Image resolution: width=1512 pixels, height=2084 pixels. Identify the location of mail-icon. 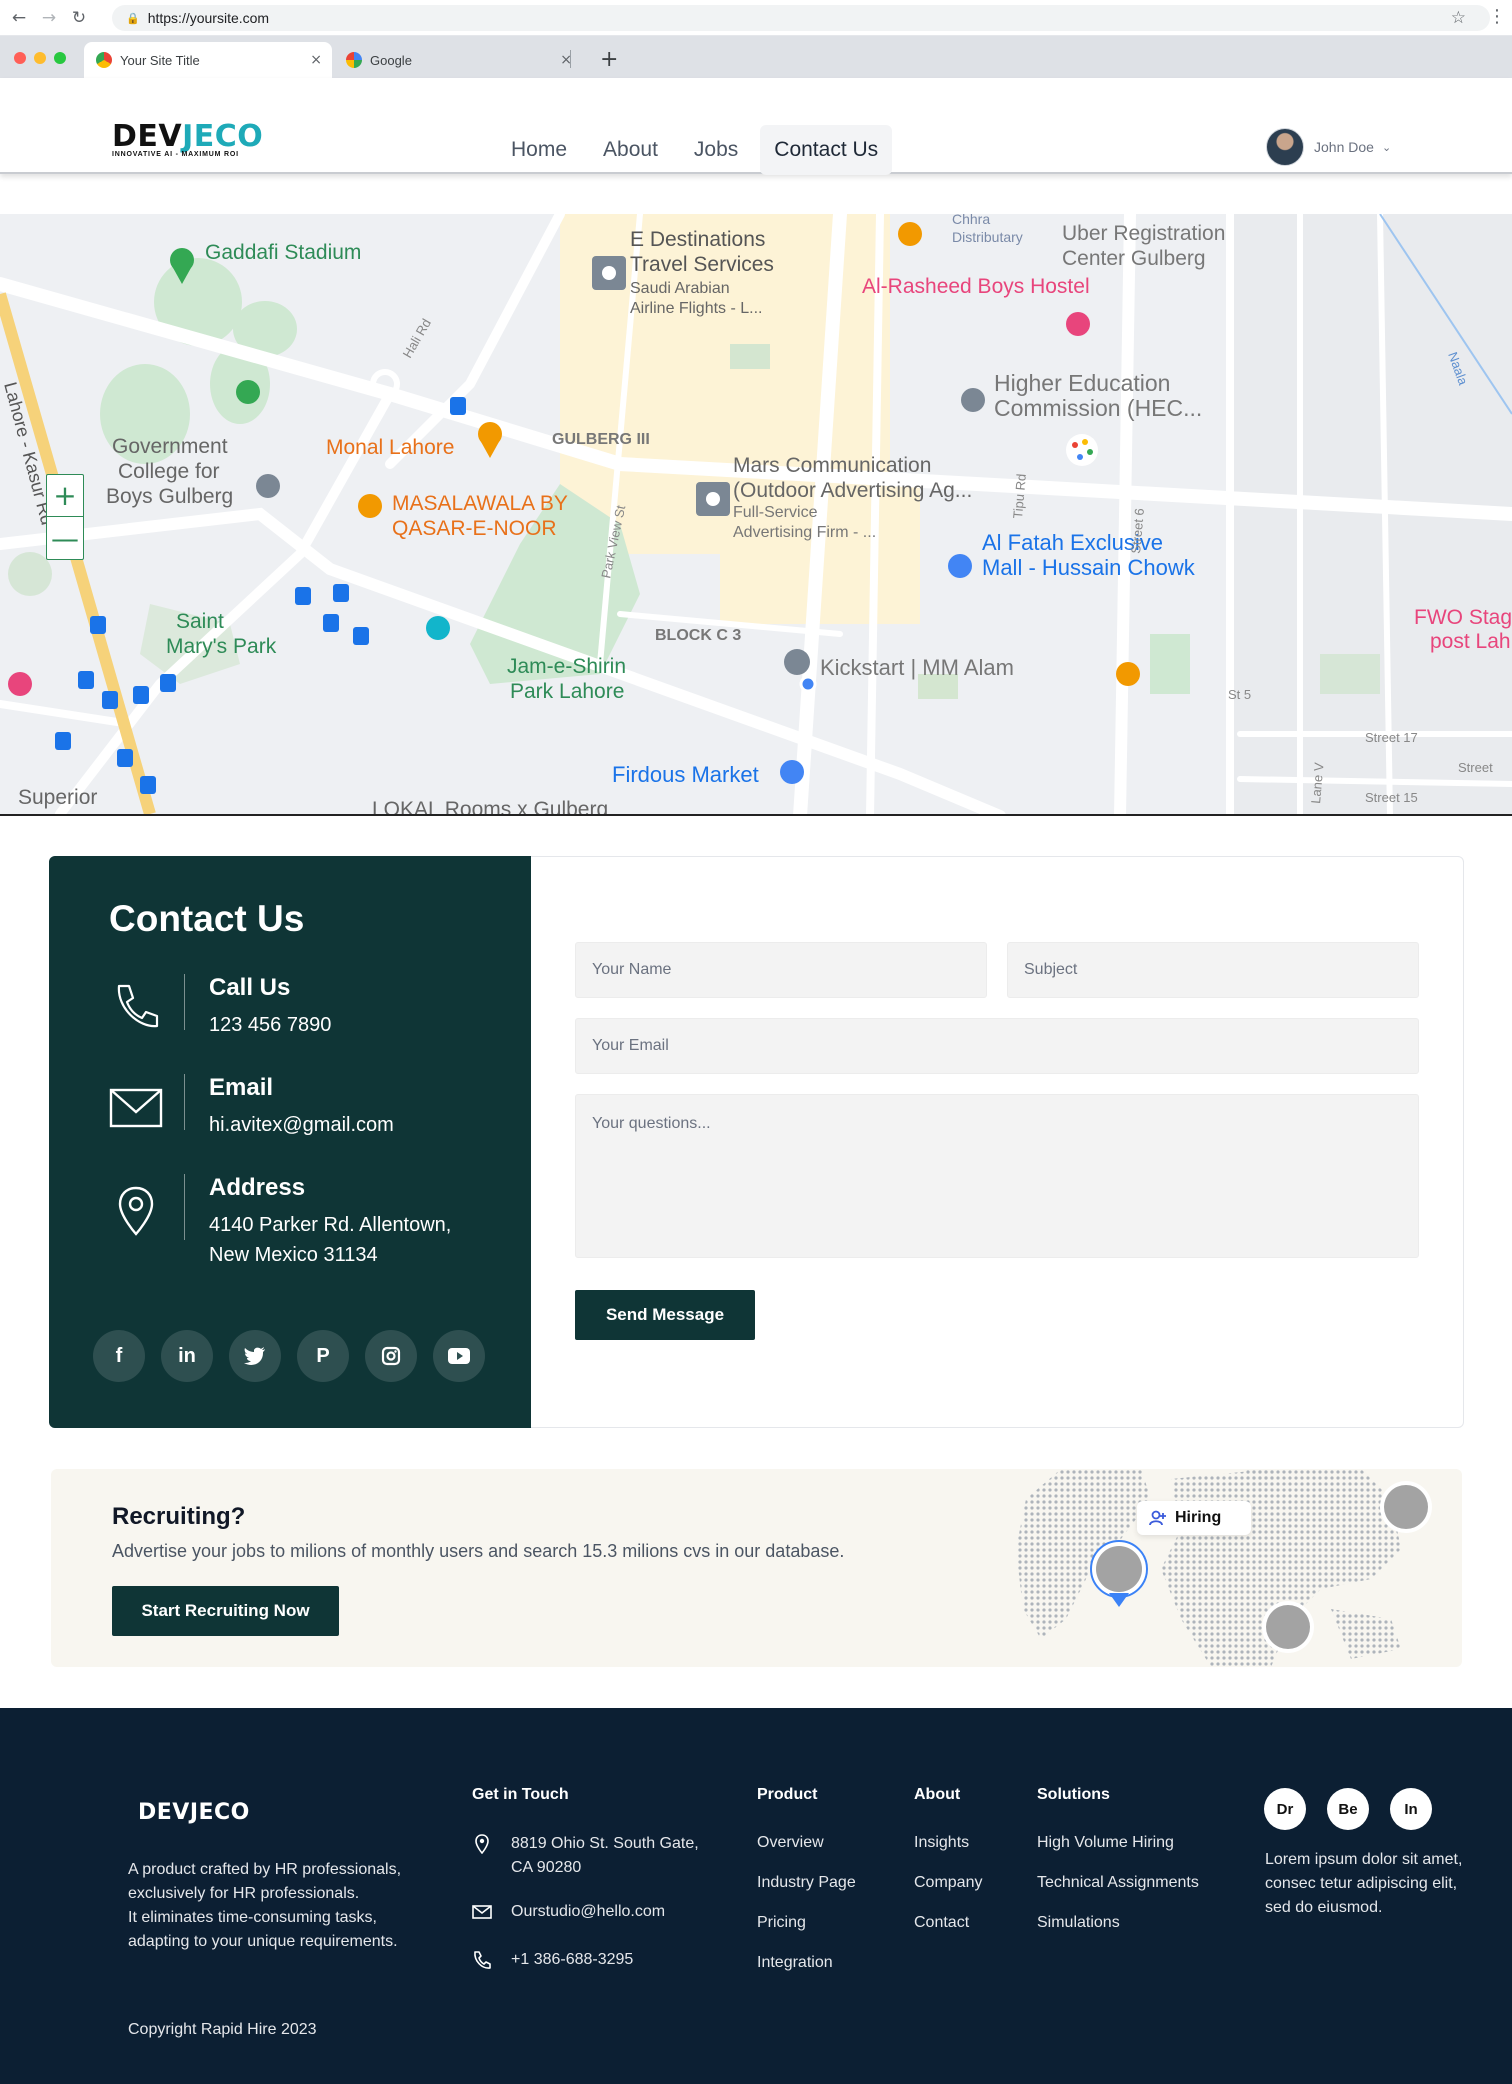
(482, 1912).